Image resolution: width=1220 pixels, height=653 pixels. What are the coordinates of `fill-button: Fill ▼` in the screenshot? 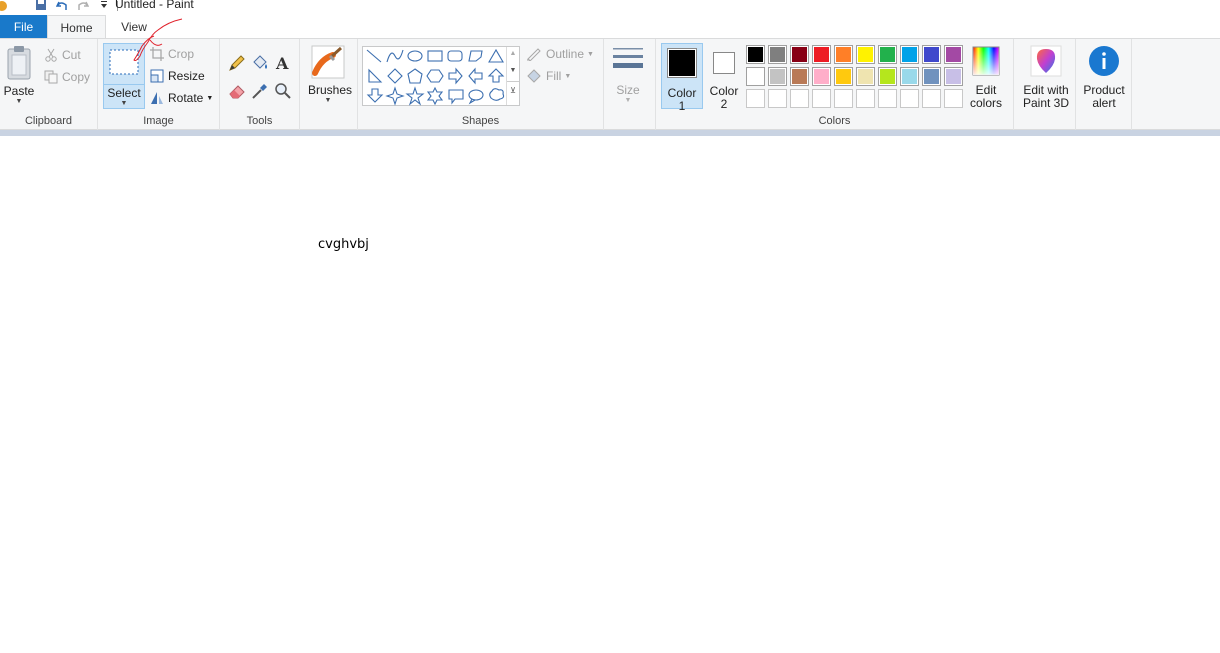 It's located at (548, 76).